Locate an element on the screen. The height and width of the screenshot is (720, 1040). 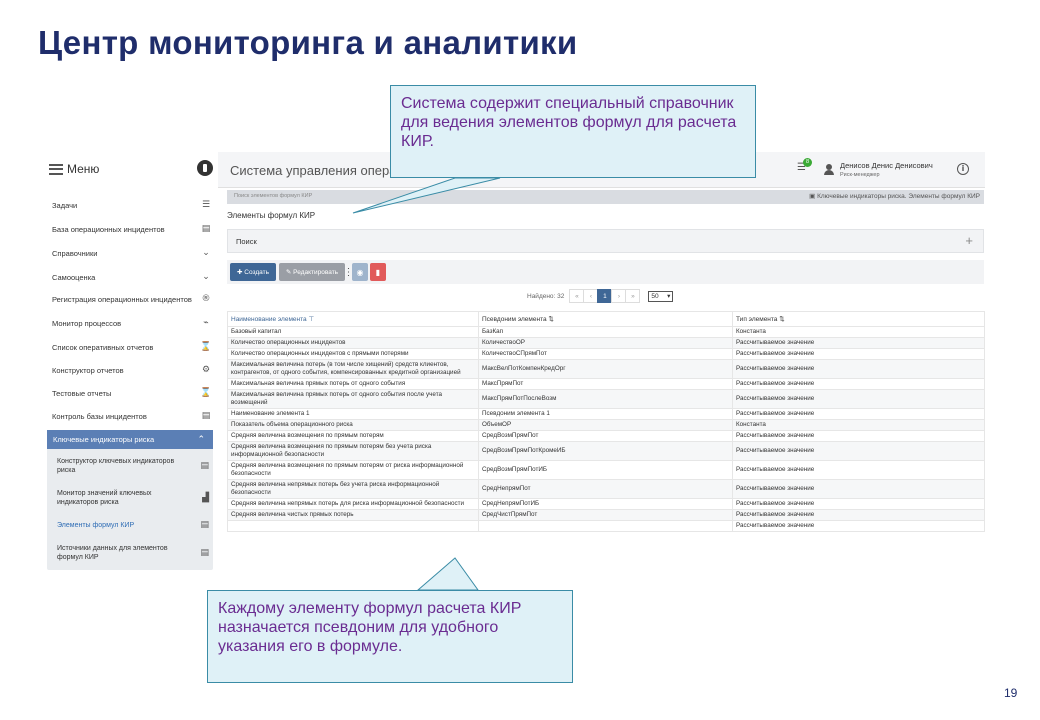
create-button: ✚ Создать is located at coordinates (253, 272).